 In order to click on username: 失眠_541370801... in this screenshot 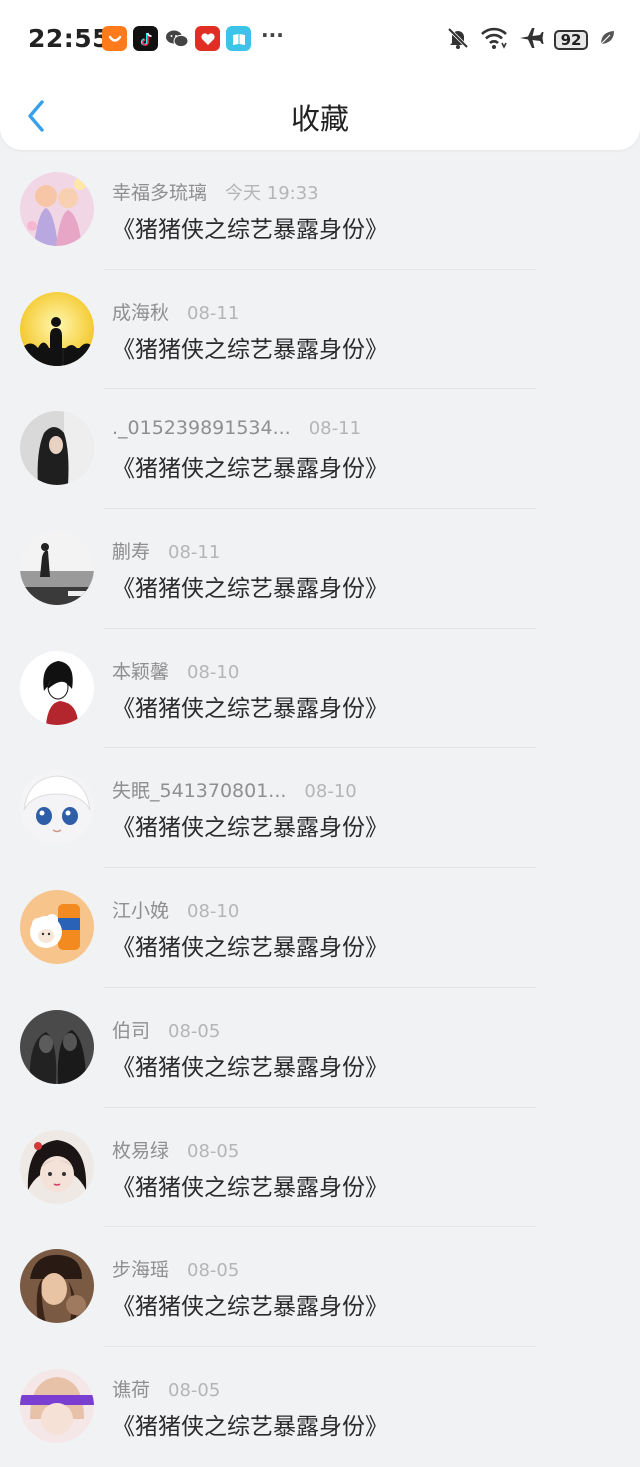, I will do `click(199, 789)`.